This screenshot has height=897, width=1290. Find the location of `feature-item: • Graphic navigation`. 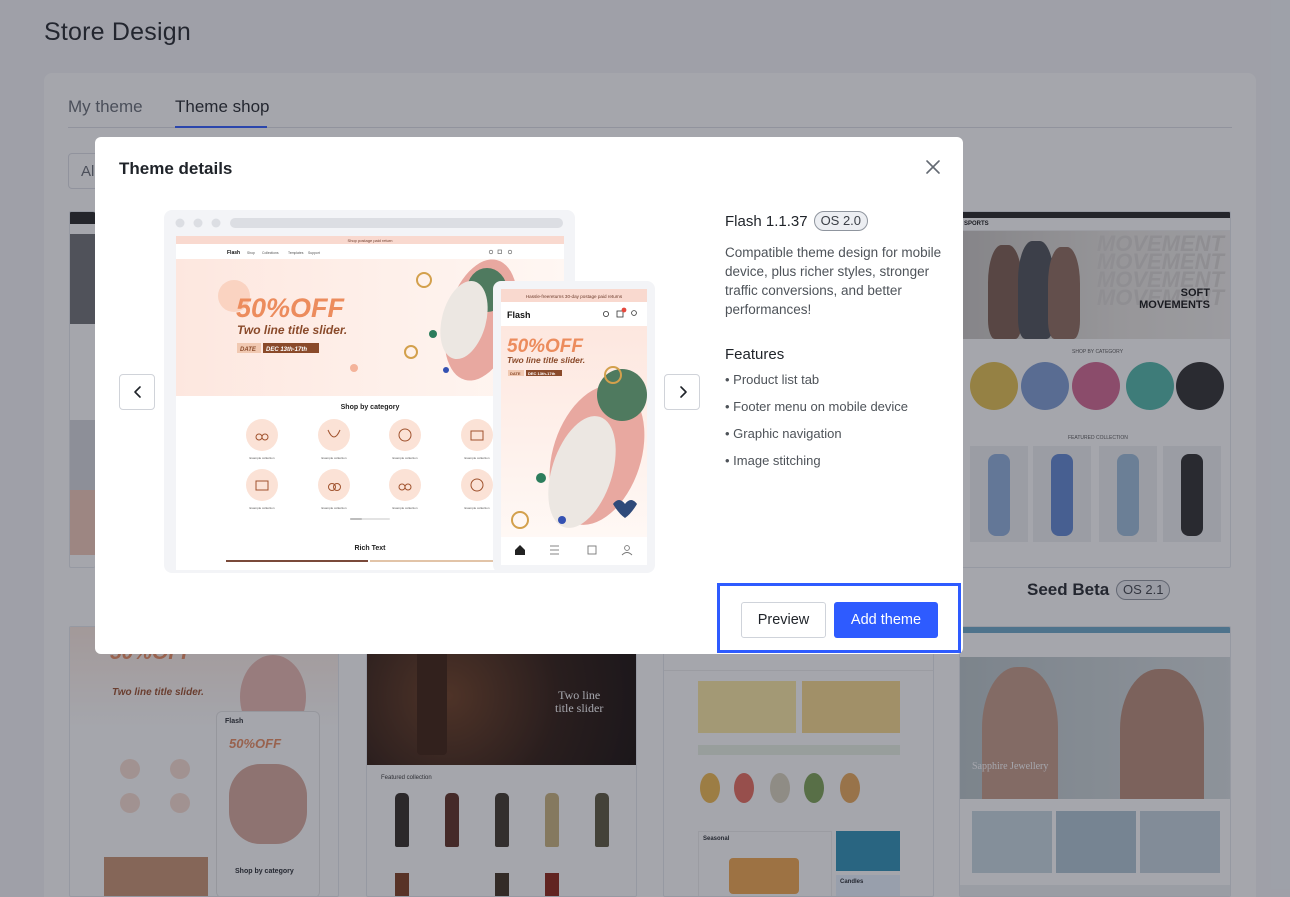

feature-item: • Graphic navigation is located at coordinates (783, 433).